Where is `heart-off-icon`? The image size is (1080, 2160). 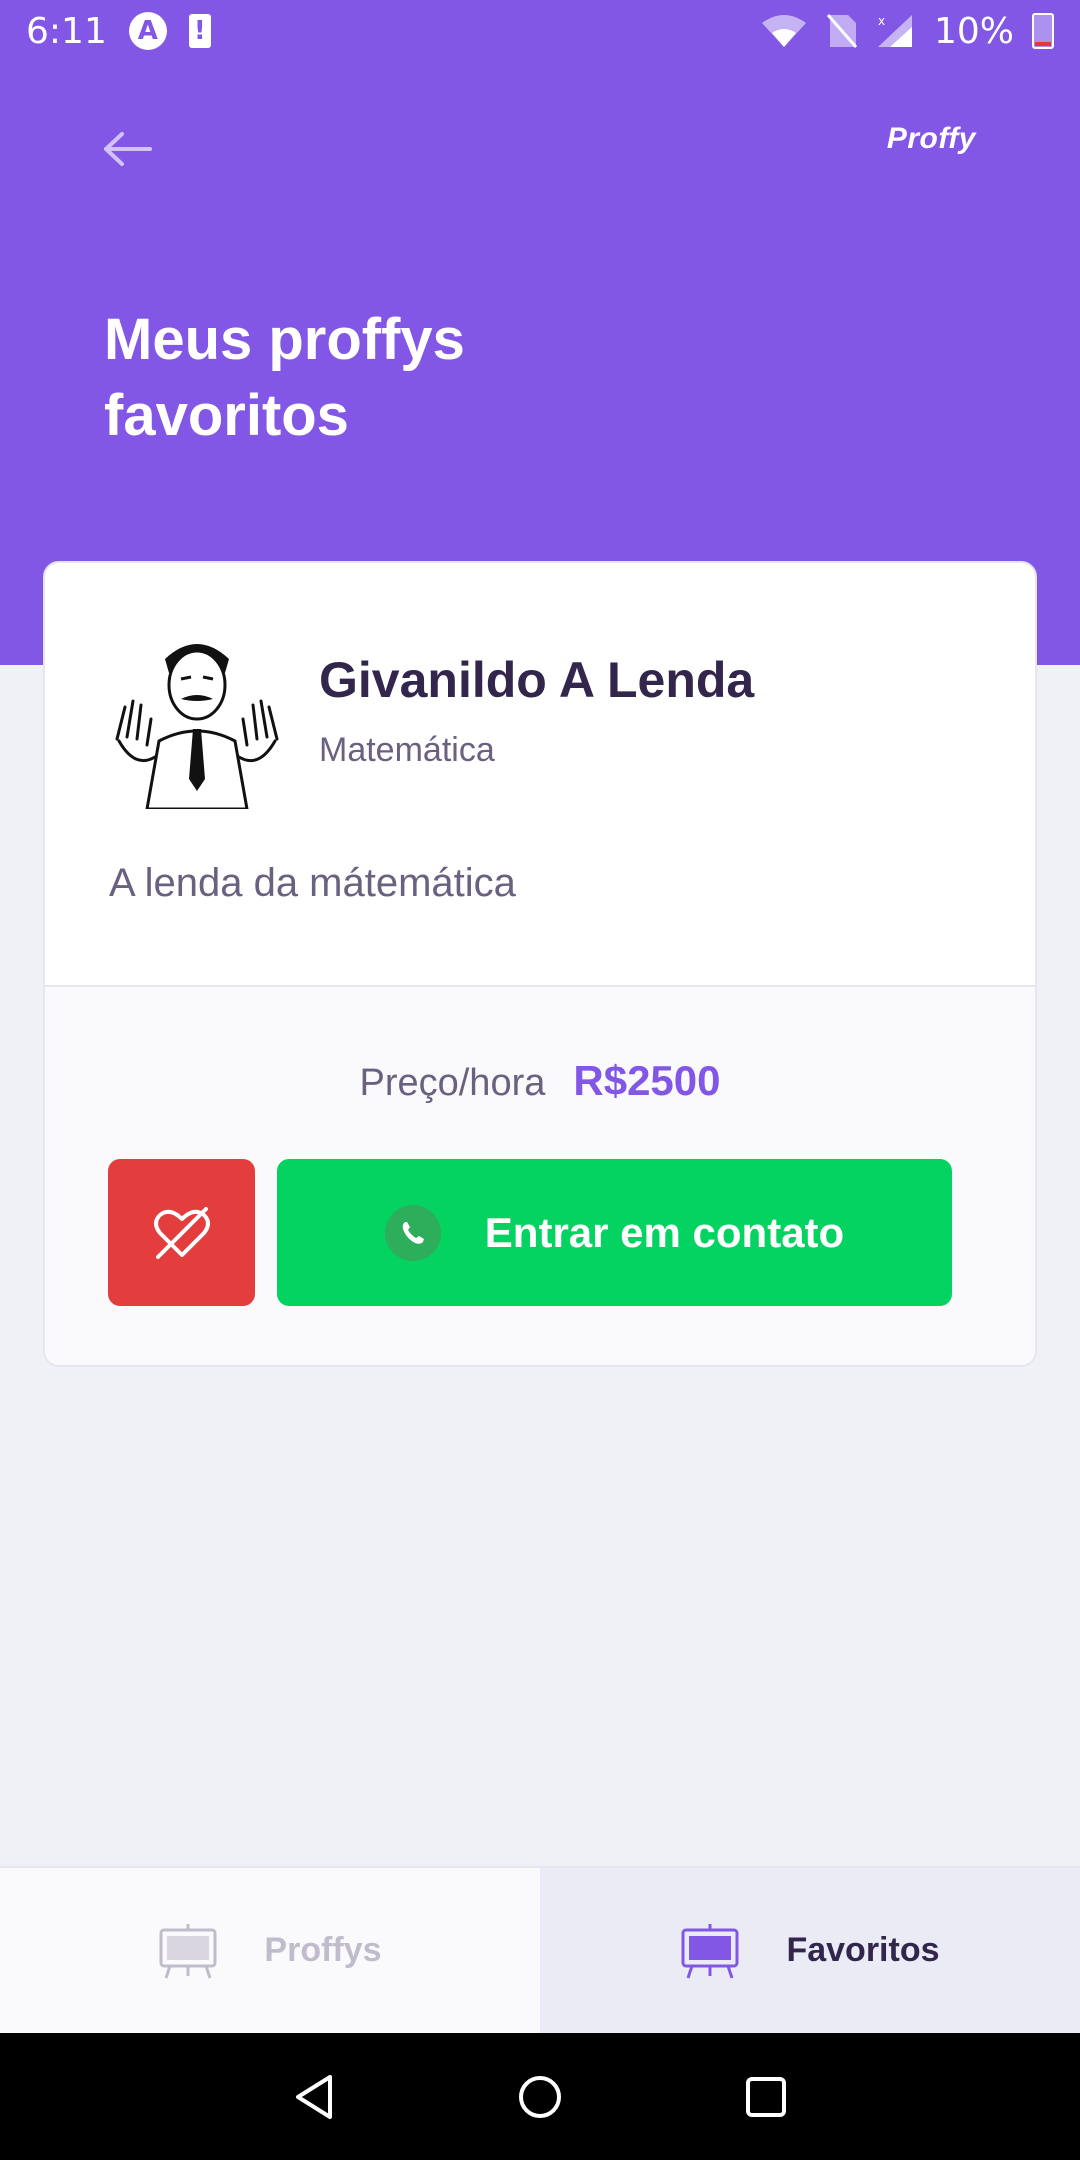 heart-off-icon is located at coordinates (181, 1232).